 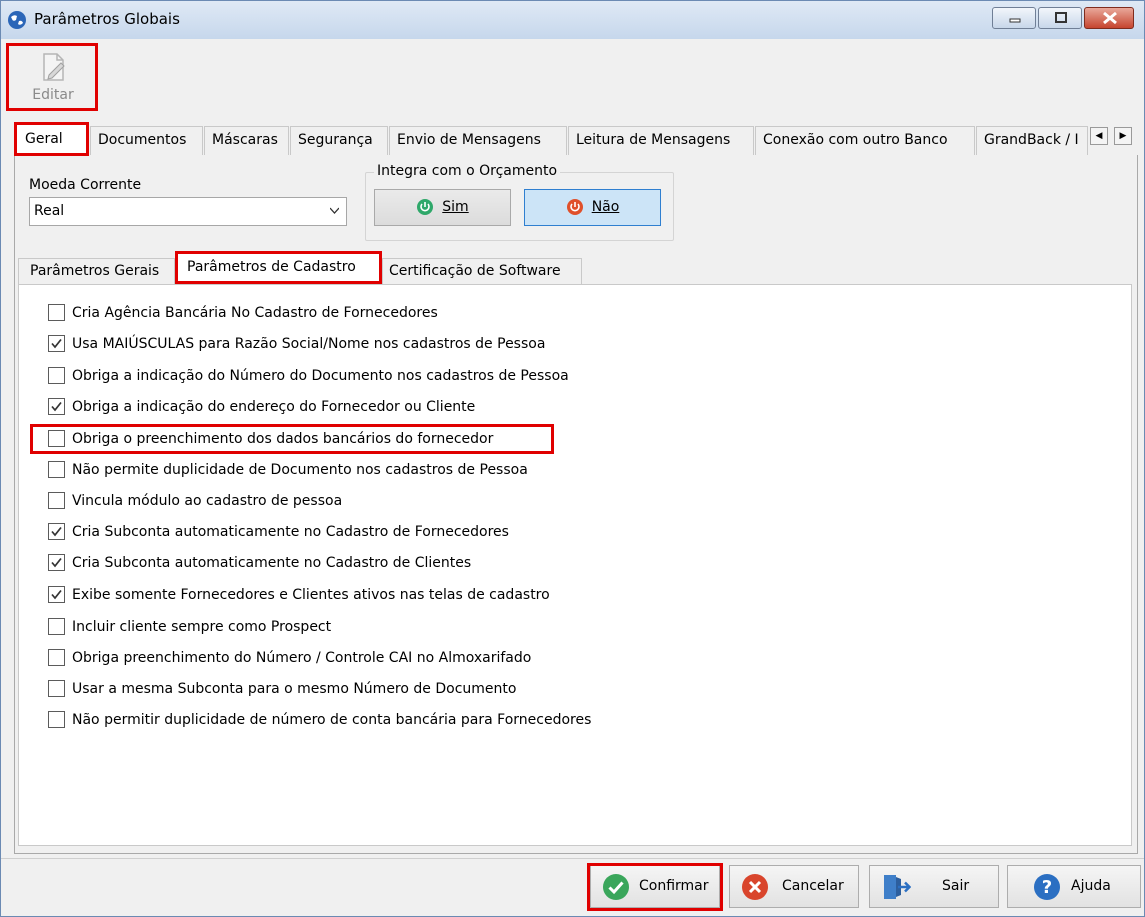 What do you see at coordinates (572, 20) in the screenshot?
I see `title-bar: Parâmetros Globais` at bounding box center [572, 20].